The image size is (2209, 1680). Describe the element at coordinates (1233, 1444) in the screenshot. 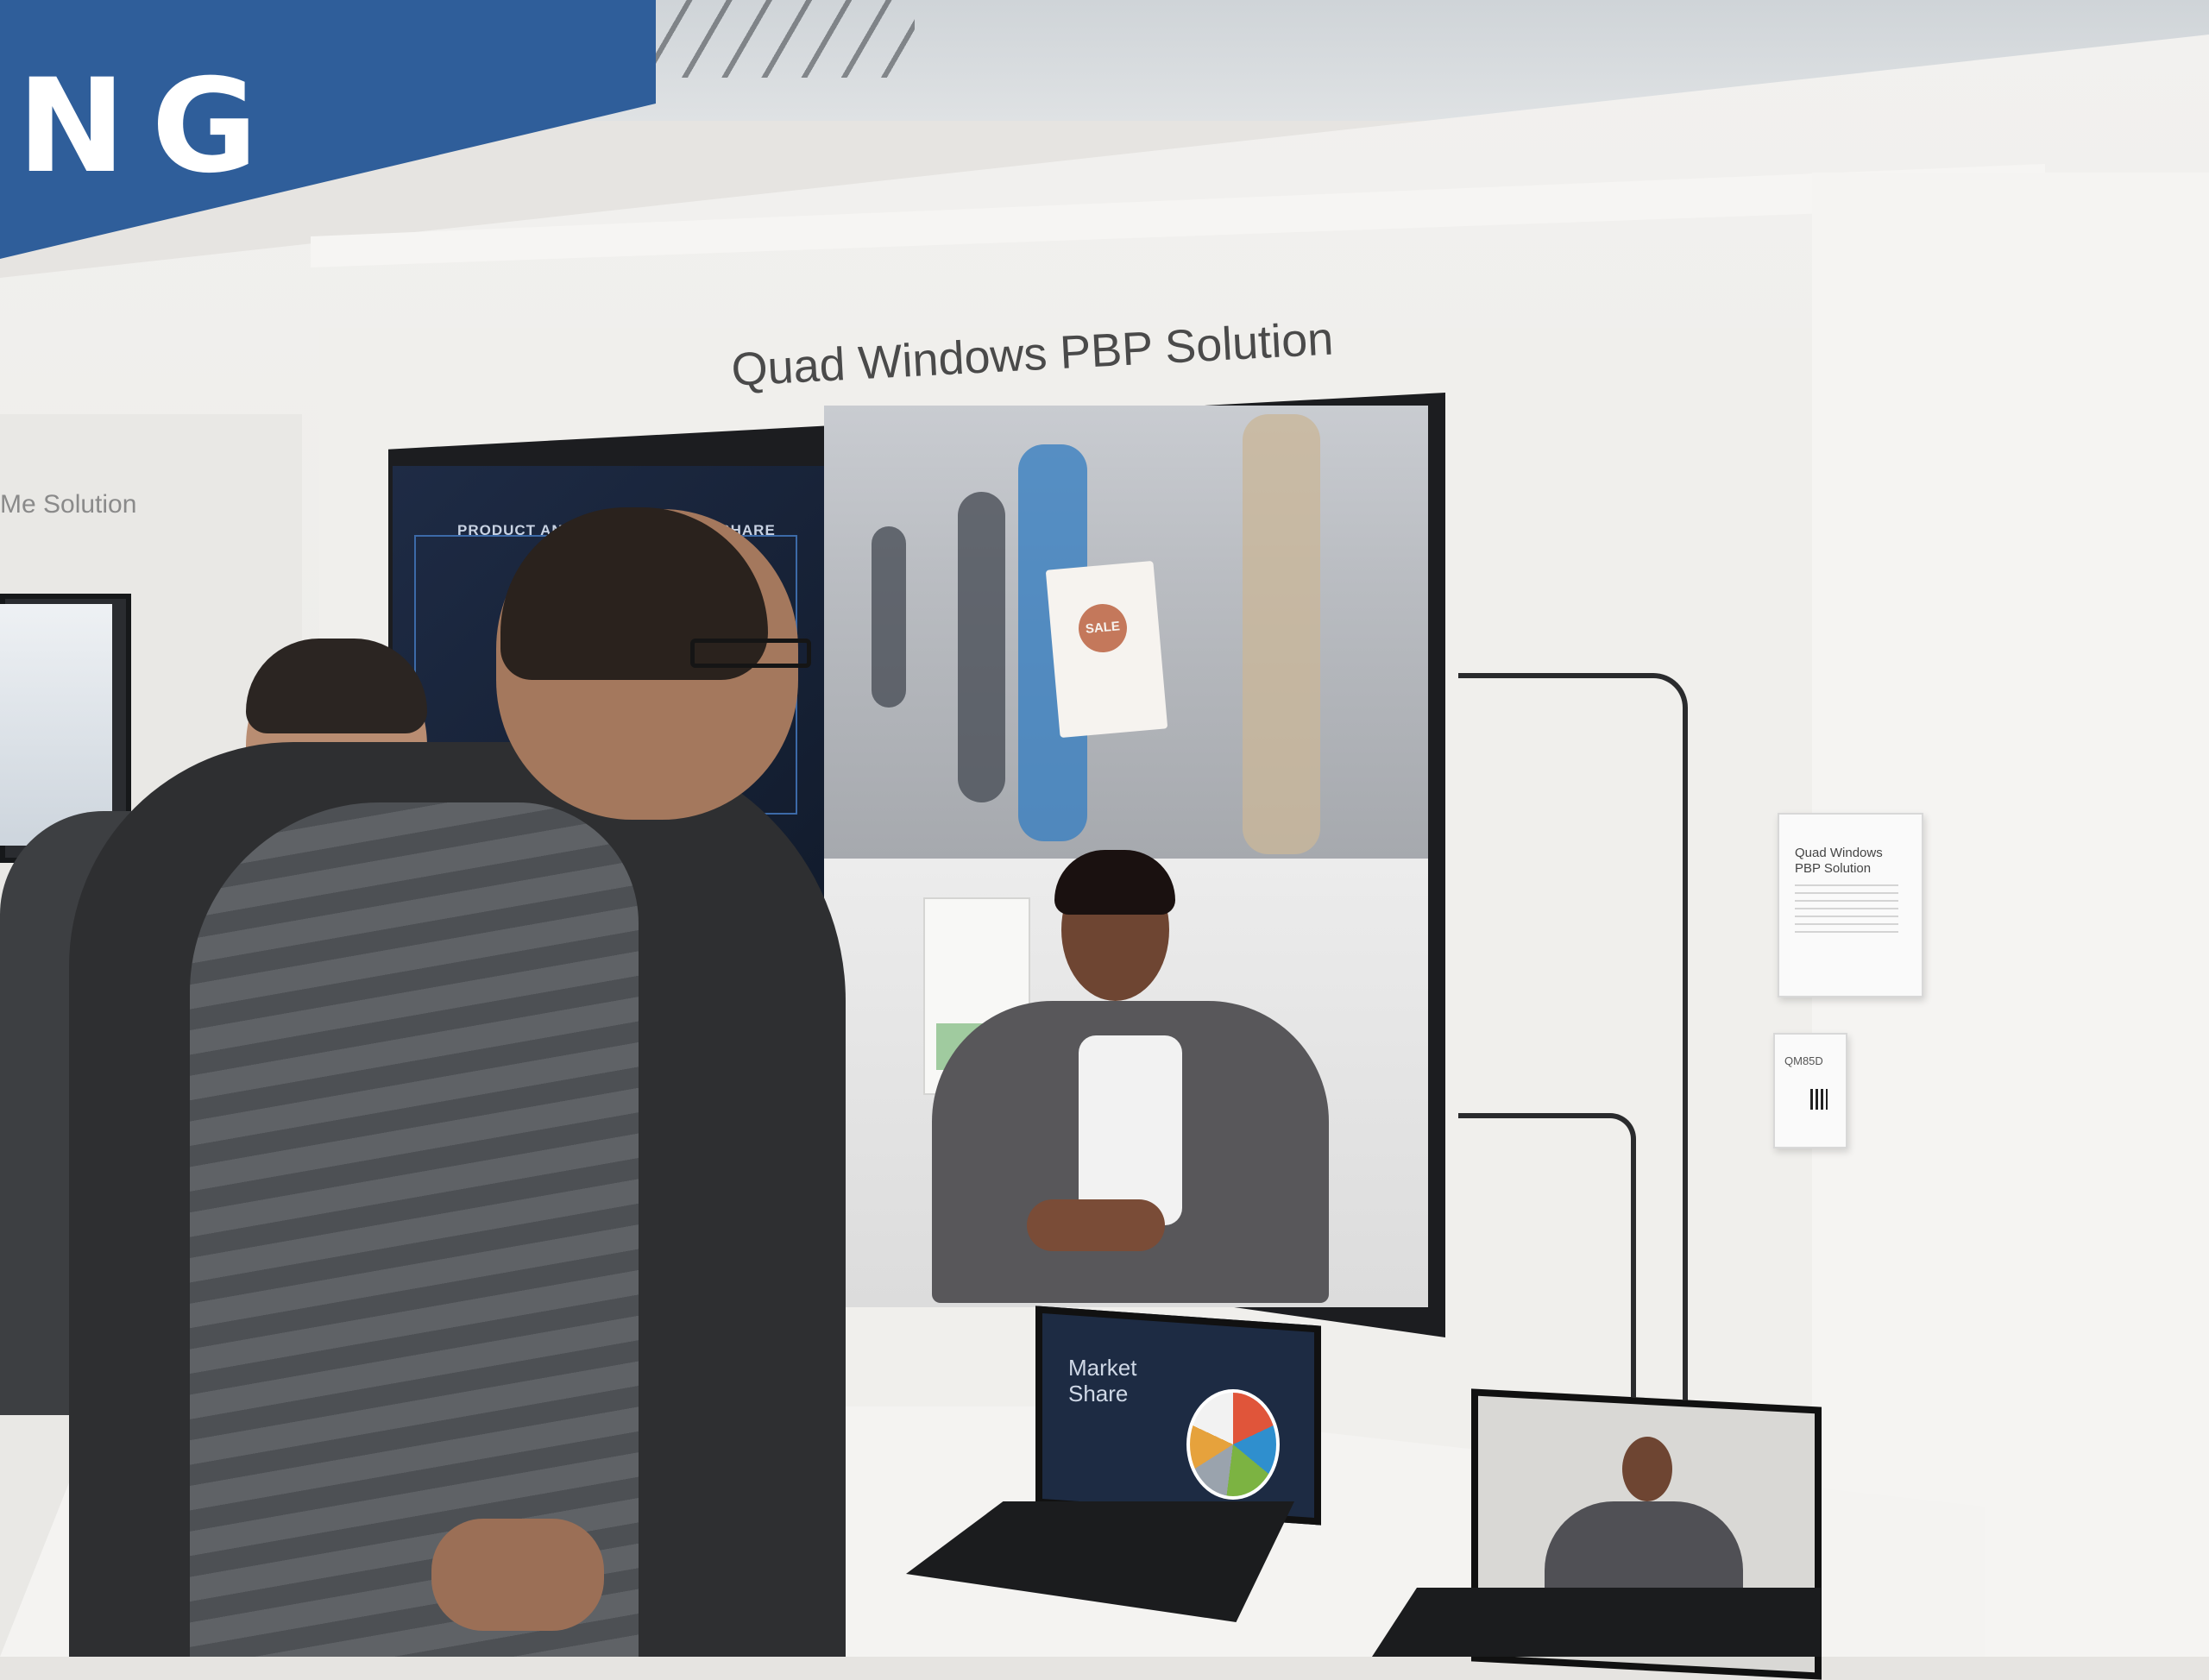

I see `laptop-pie-chart` at that location.